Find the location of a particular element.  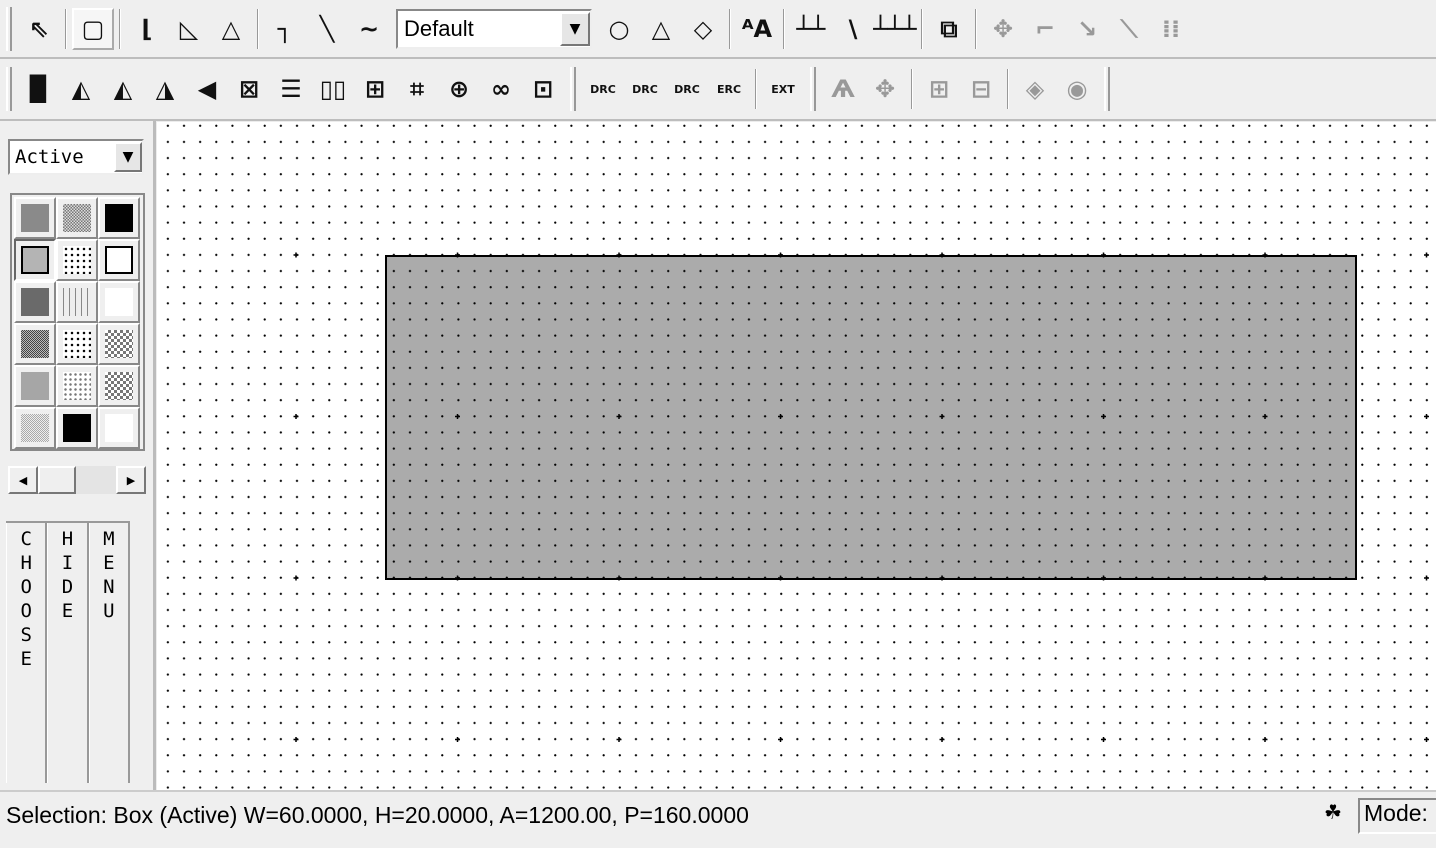

grid-points-icon: ⁞⁞ is located at coordinates (1171, 29).